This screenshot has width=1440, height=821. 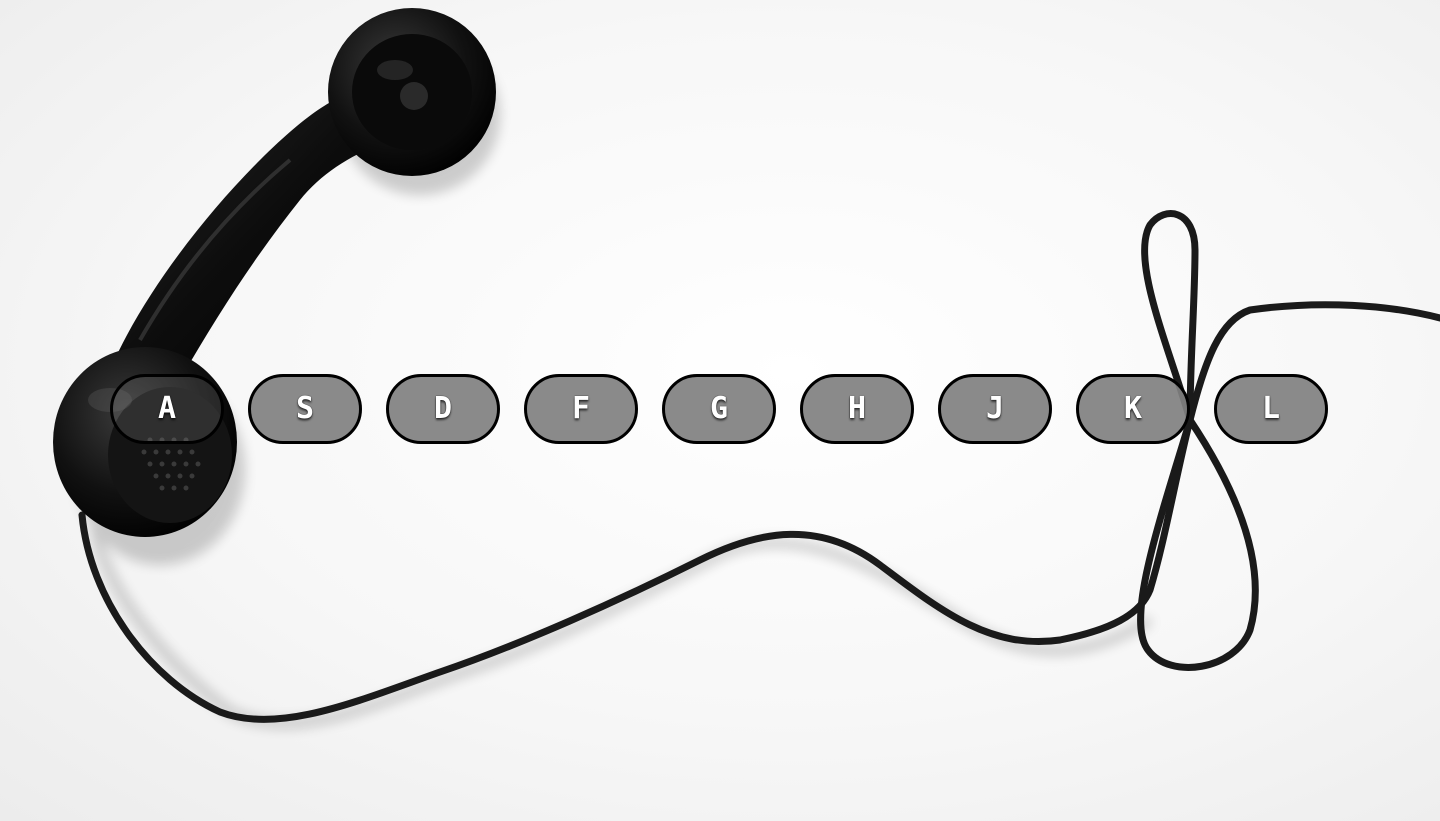 I want to click on key-label: D, so click(x=443, y=408).